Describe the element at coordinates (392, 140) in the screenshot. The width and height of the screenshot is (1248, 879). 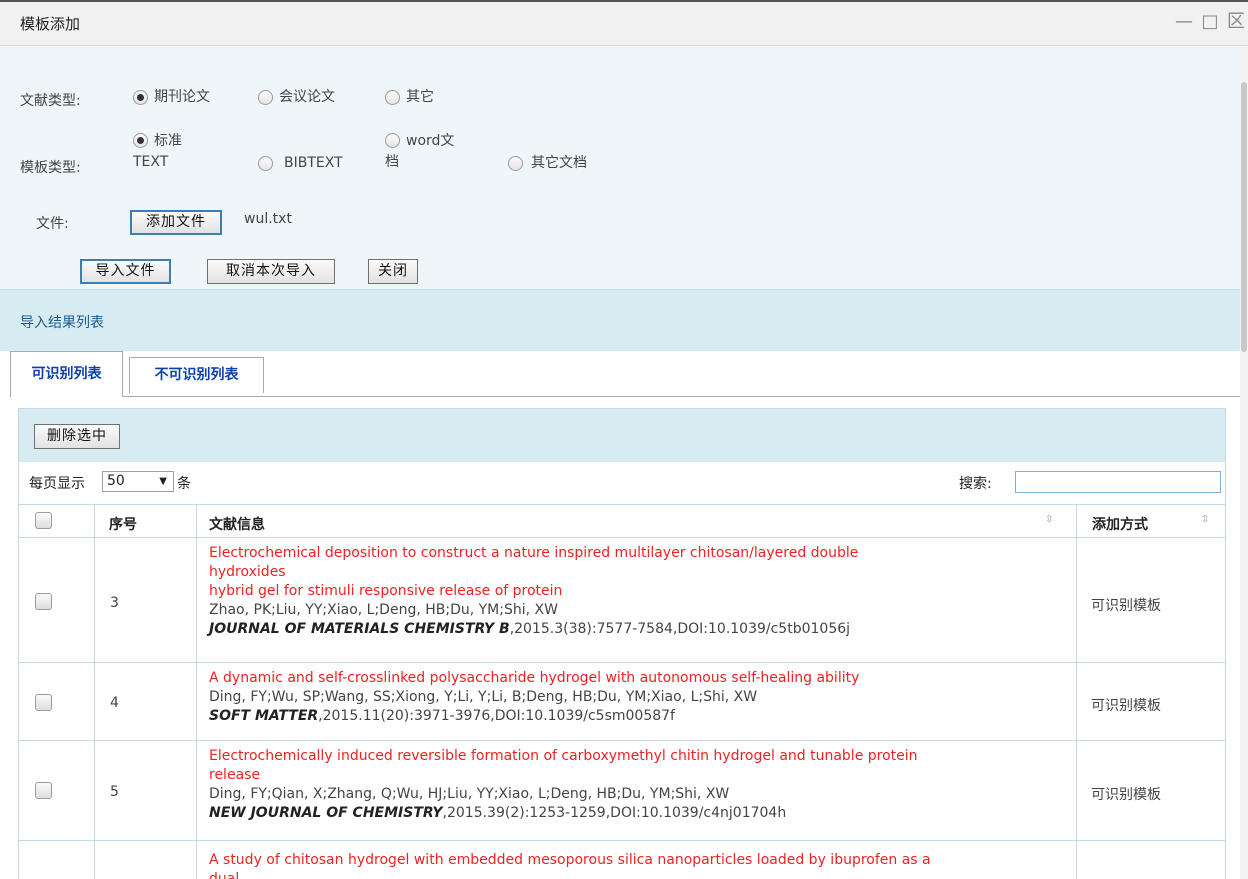
I see `template-type-radio-word` at that location.